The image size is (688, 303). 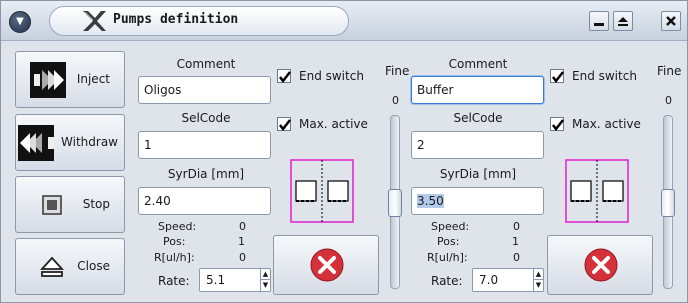 I want to click on pump2-rate-down-icon: ▼, so click(x=538, y=285).